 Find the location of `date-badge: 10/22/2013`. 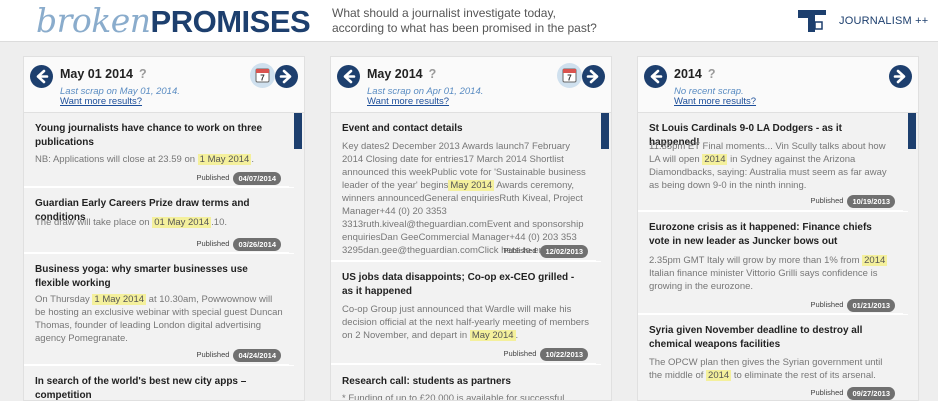

date-badge: 10/22/2013 is located at coordinates (564, 354).